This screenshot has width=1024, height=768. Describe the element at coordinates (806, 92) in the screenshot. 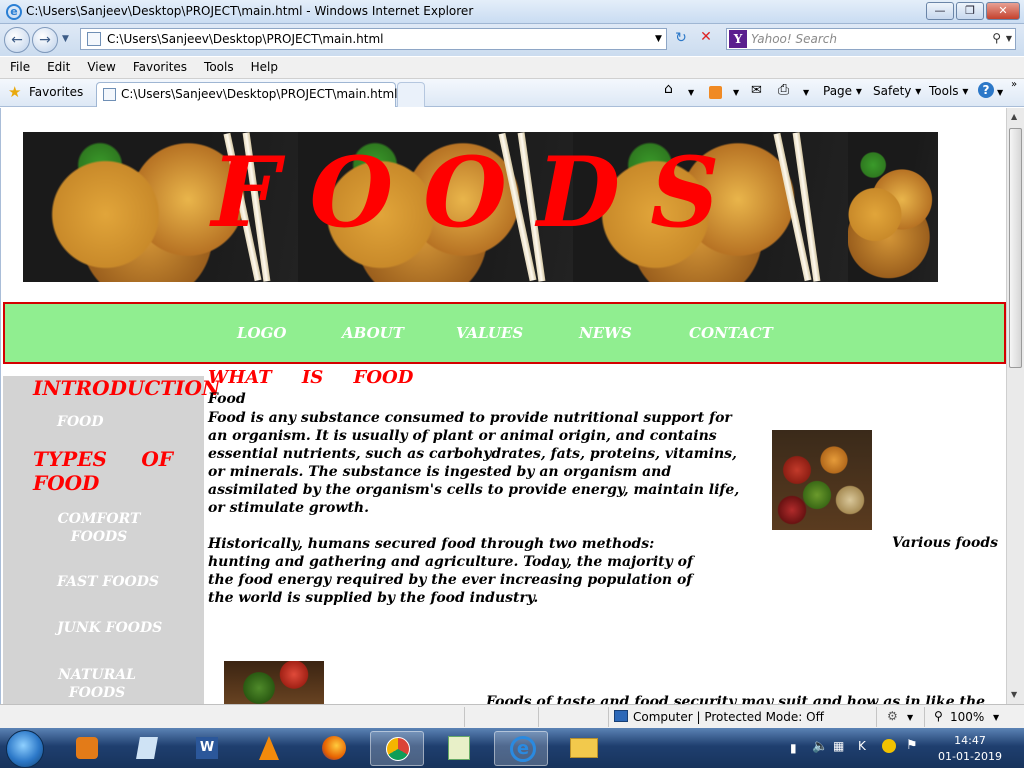

I see `print-dropdown-icon: ▼` at that location.